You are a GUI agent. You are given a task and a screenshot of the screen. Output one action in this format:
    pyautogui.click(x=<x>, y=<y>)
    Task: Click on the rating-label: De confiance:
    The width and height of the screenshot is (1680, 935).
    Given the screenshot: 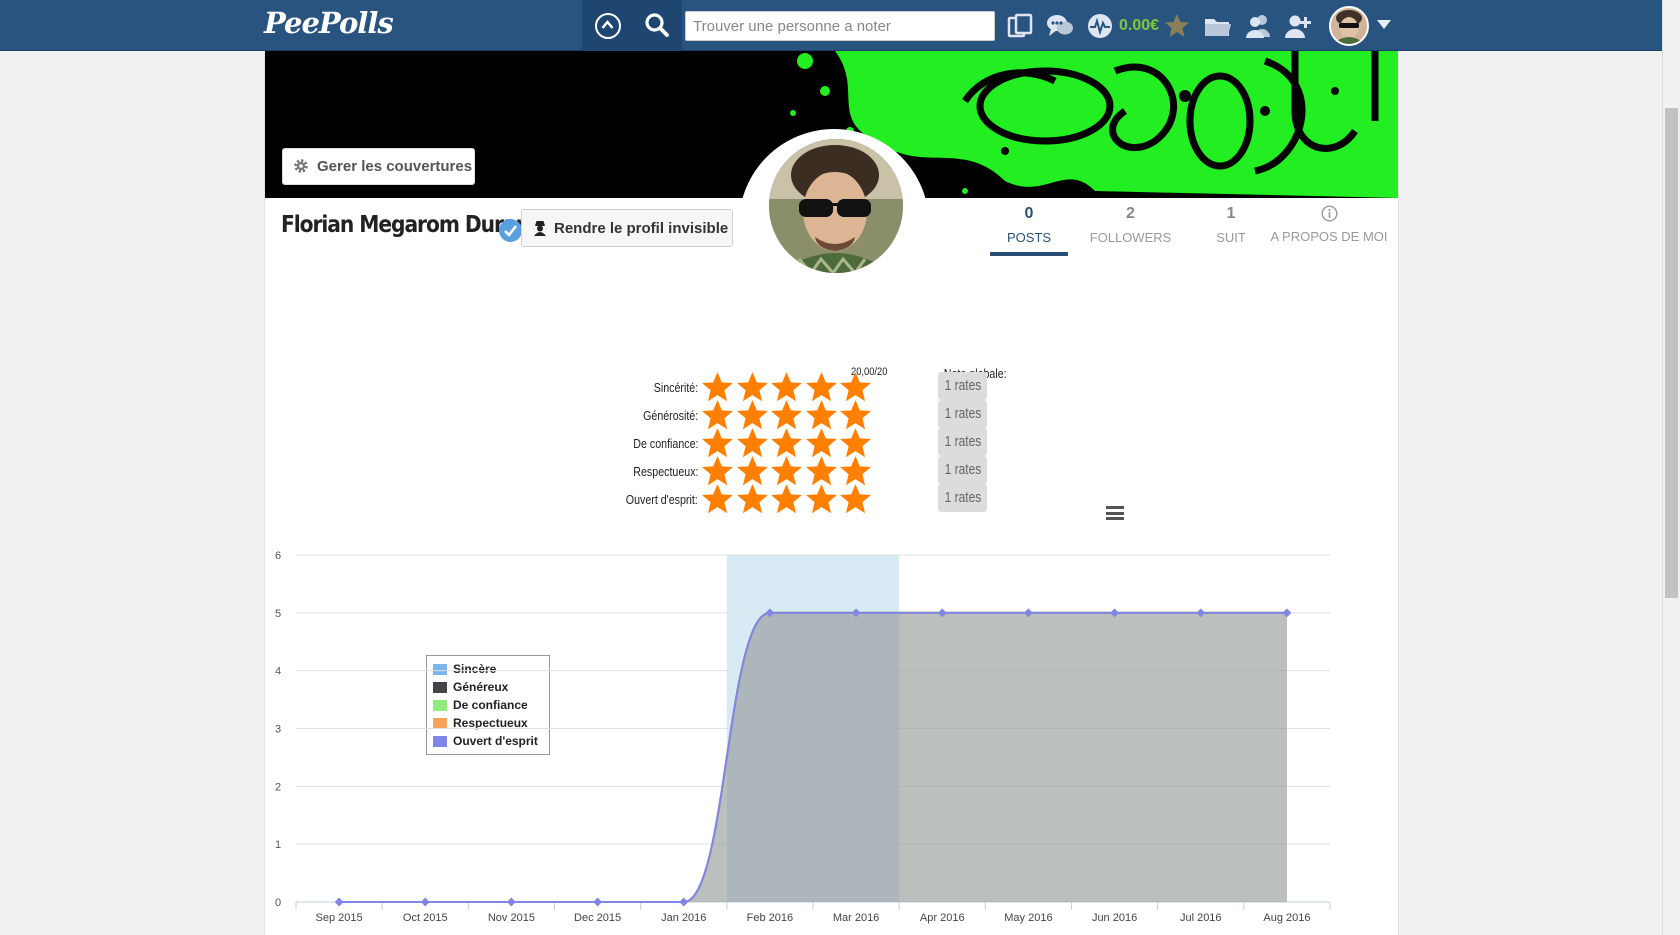 What is the action you would take?
    pyautogui.click(x=665, y=443)
    